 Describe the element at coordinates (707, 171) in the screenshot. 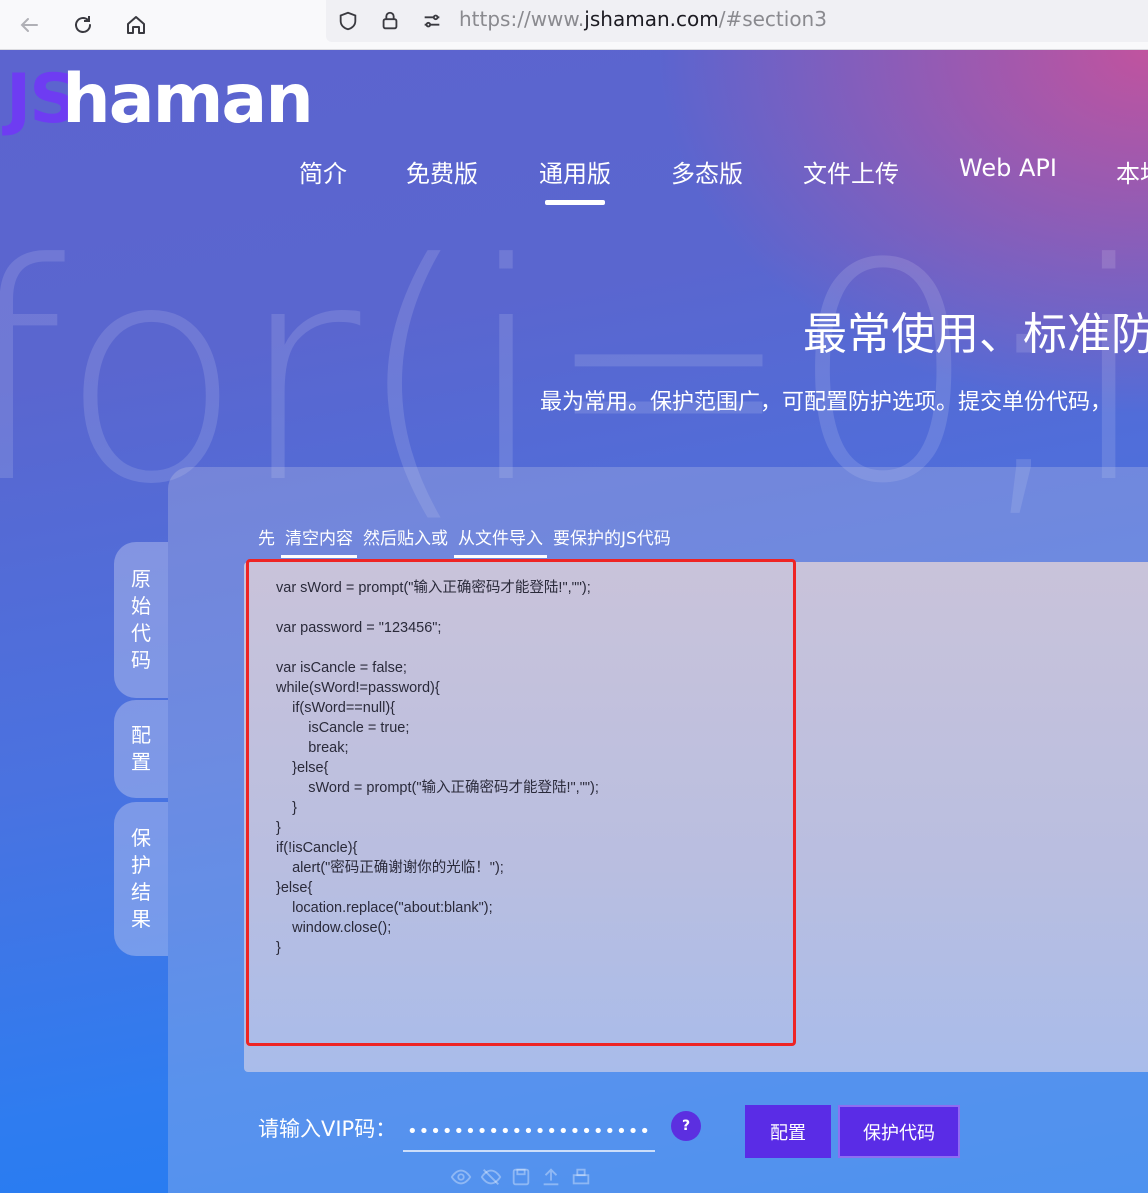

I see `nav-item-polymorphic: 多态版` at that location.